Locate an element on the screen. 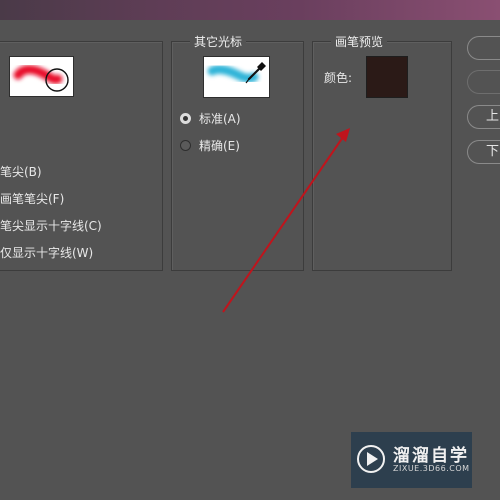 This screenshot has height=500, width=500. watermark-url: ZIXUE.3D66.COM is located at coordinates (431, 468).